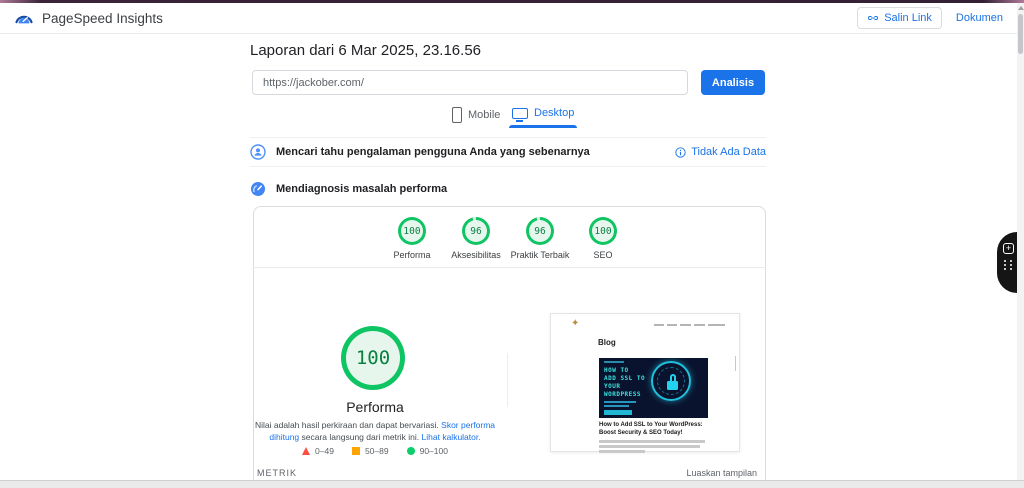  Describe the element at coordinates (375, 407) in the screenshot. I see `performance-panel-title: Performa` at that location.